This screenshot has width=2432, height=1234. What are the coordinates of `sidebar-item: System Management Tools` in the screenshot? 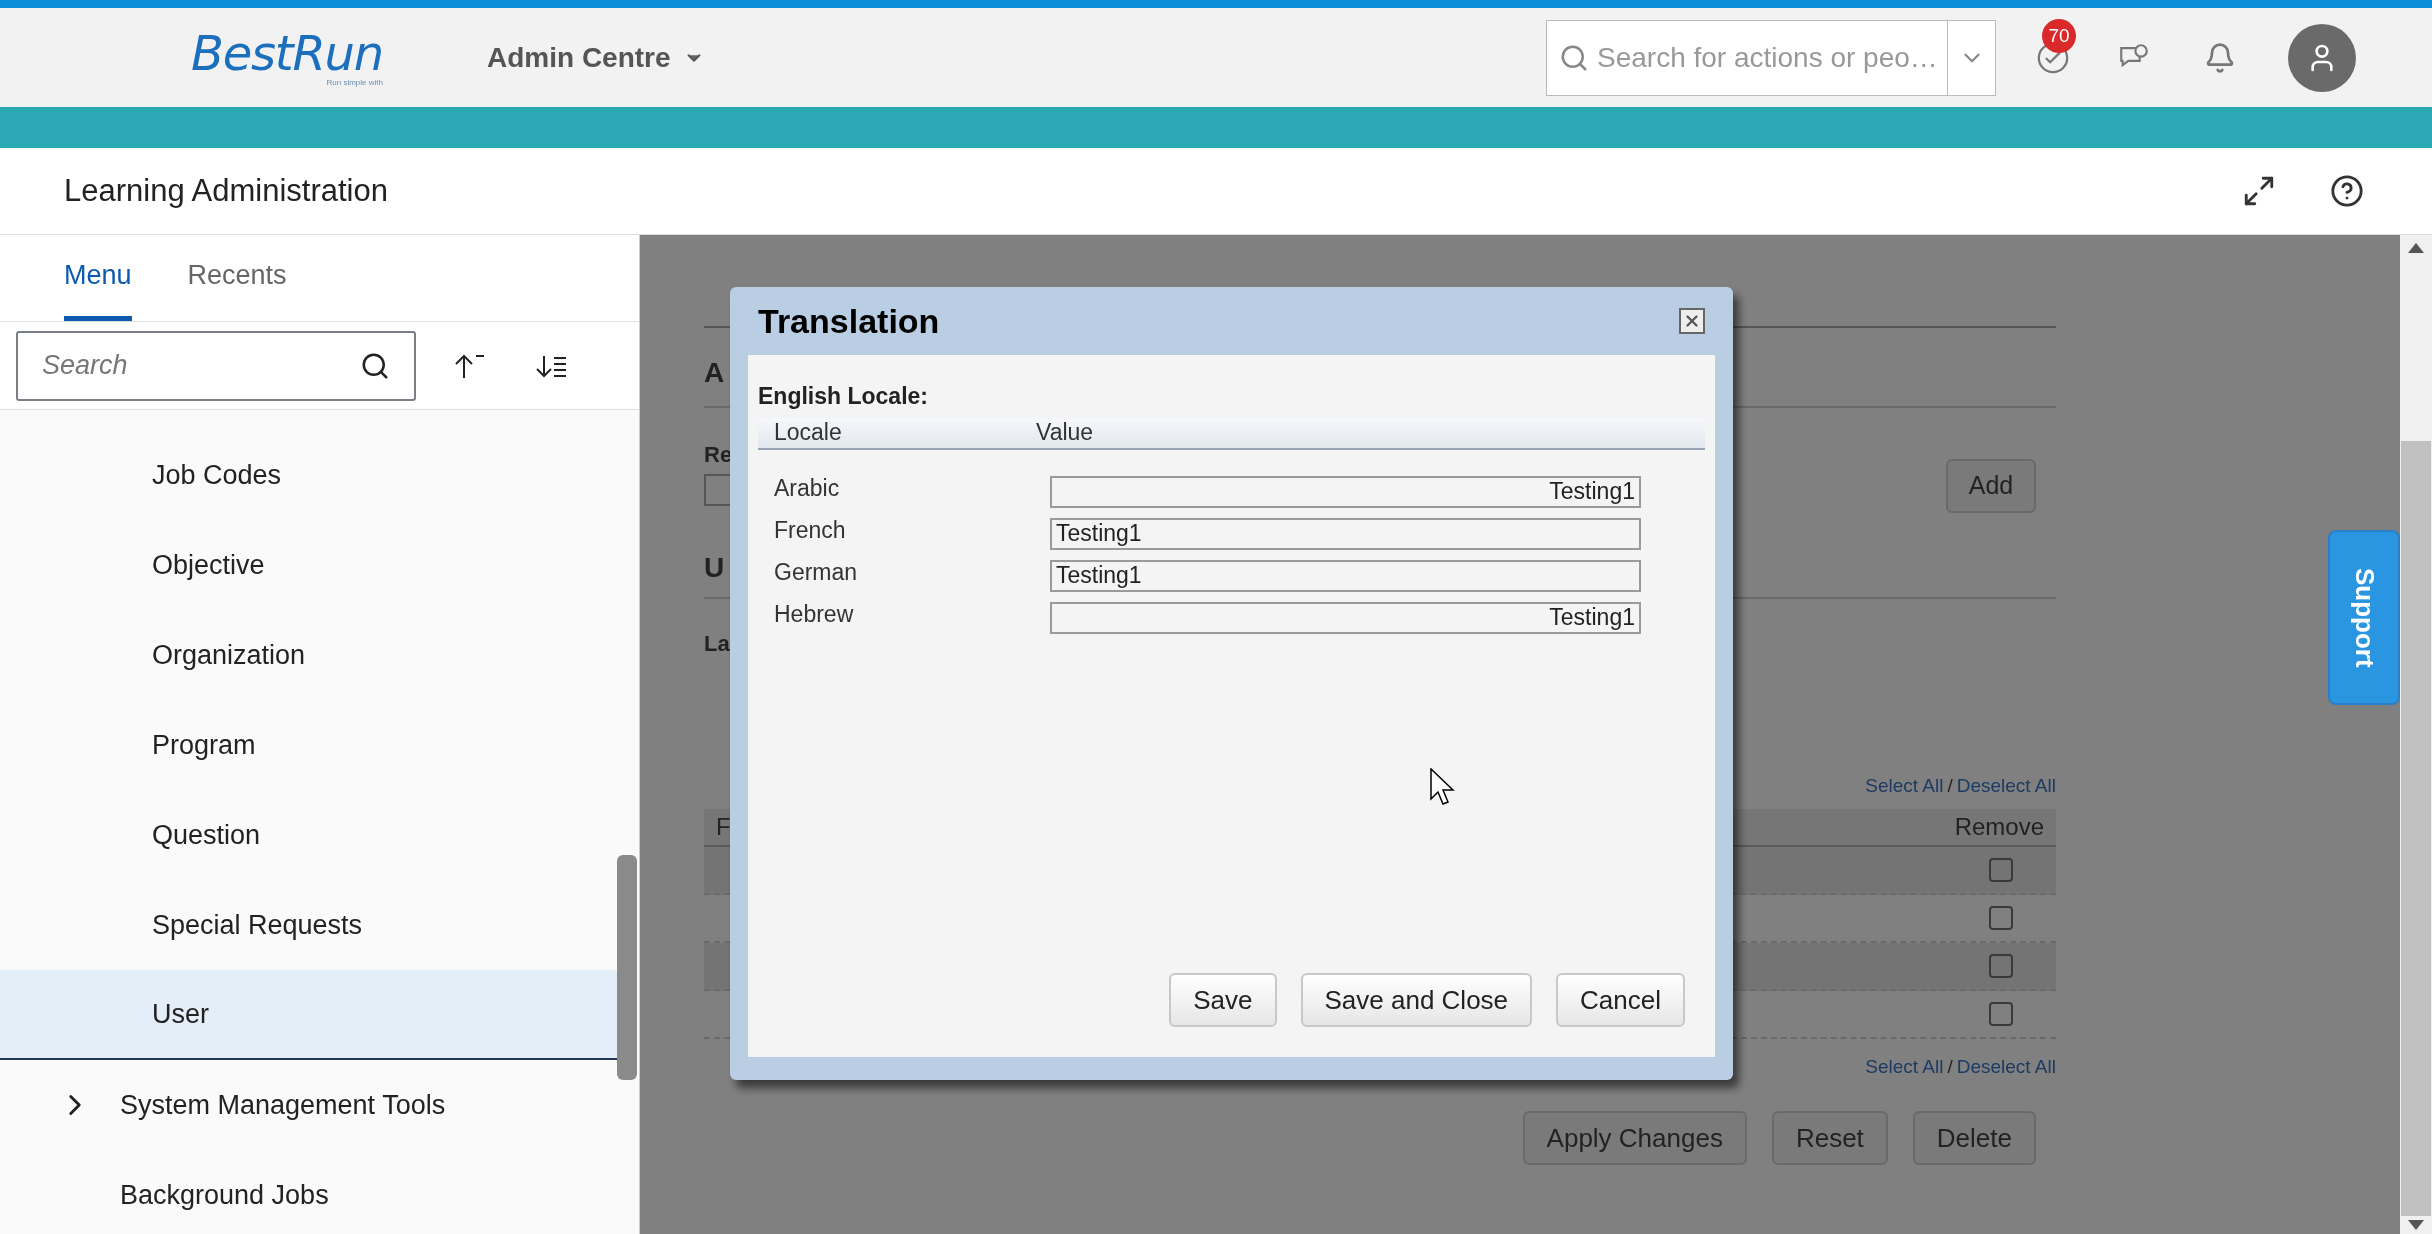 It's located at (308, 1105).